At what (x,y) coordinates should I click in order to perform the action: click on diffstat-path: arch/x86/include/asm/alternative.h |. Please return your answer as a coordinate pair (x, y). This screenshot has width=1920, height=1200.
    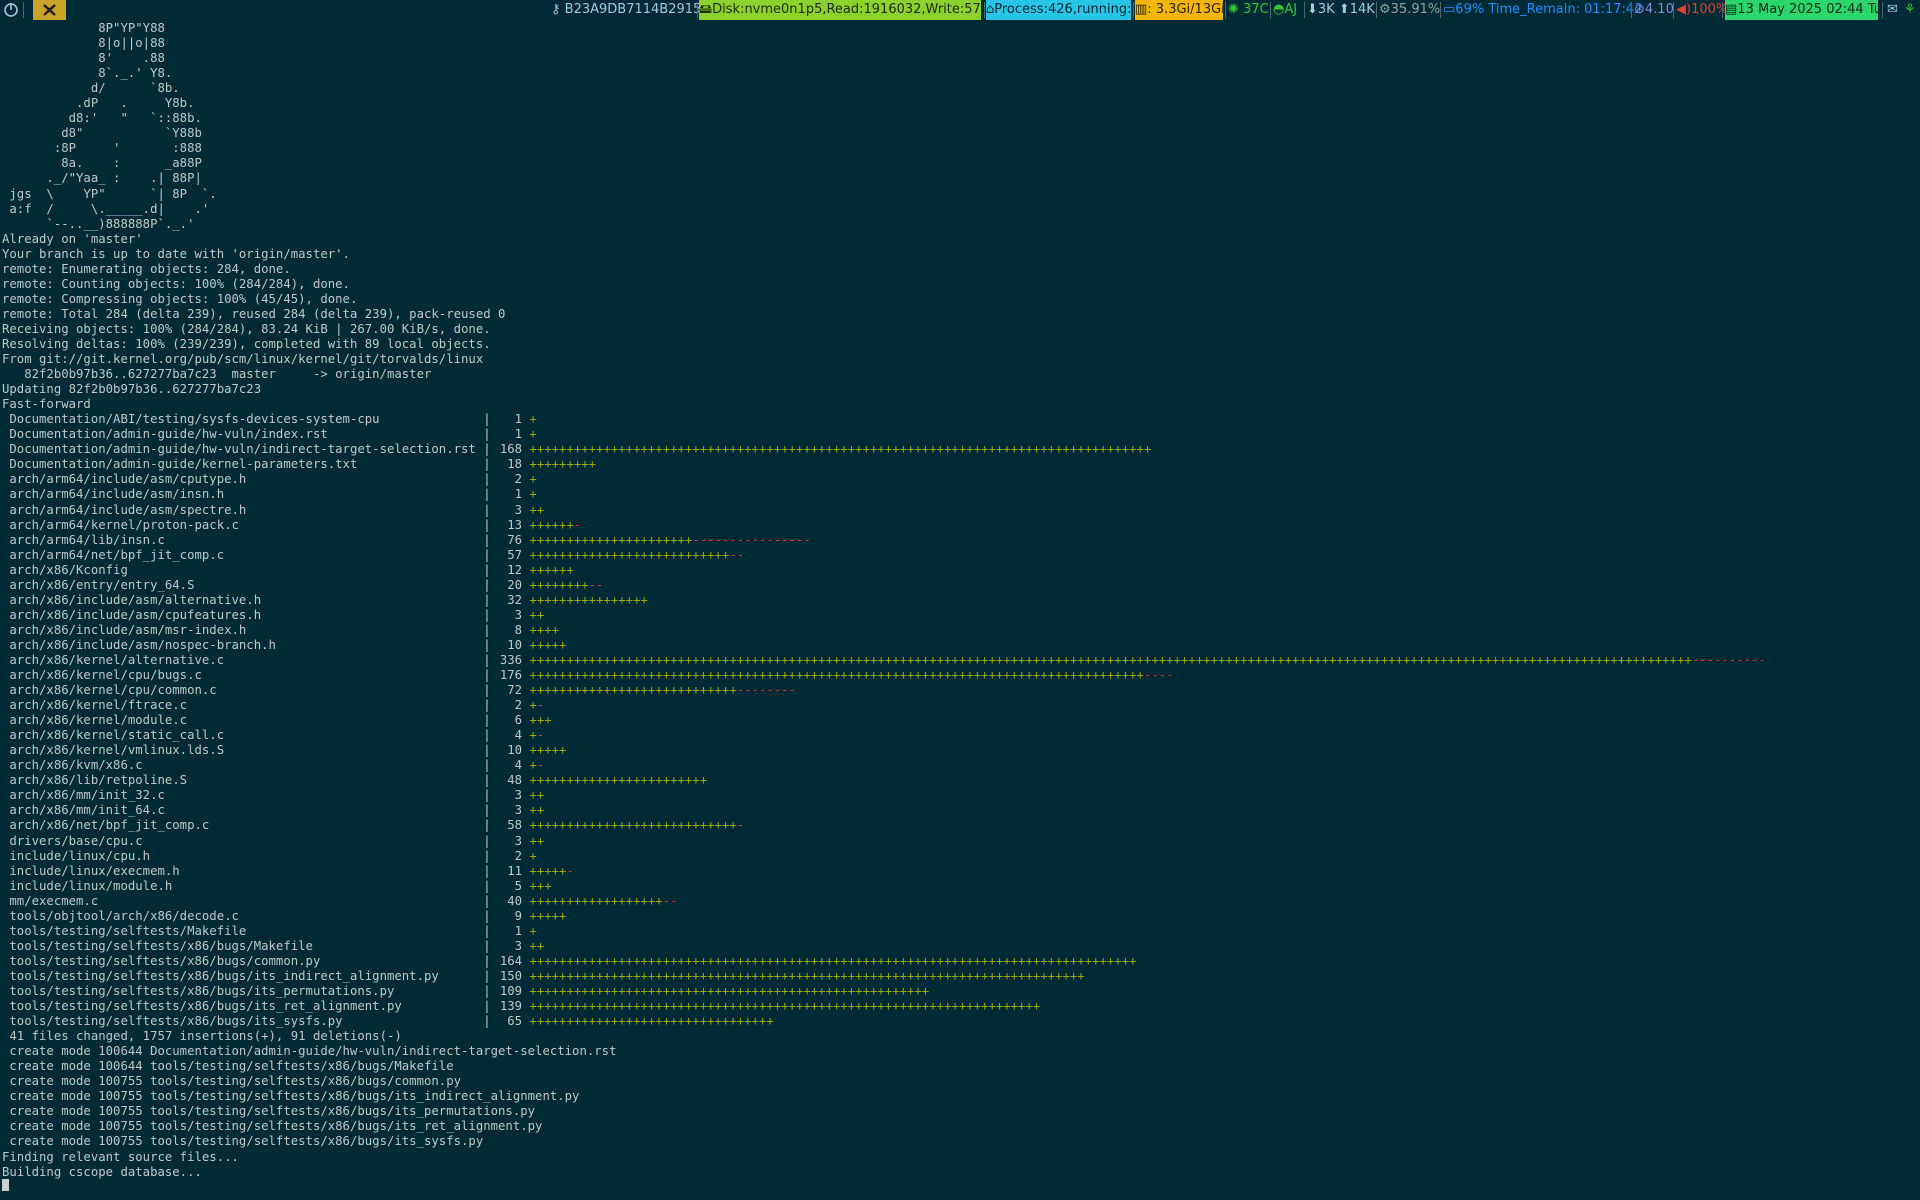
    Looking at the image, I should click on (250, 599).